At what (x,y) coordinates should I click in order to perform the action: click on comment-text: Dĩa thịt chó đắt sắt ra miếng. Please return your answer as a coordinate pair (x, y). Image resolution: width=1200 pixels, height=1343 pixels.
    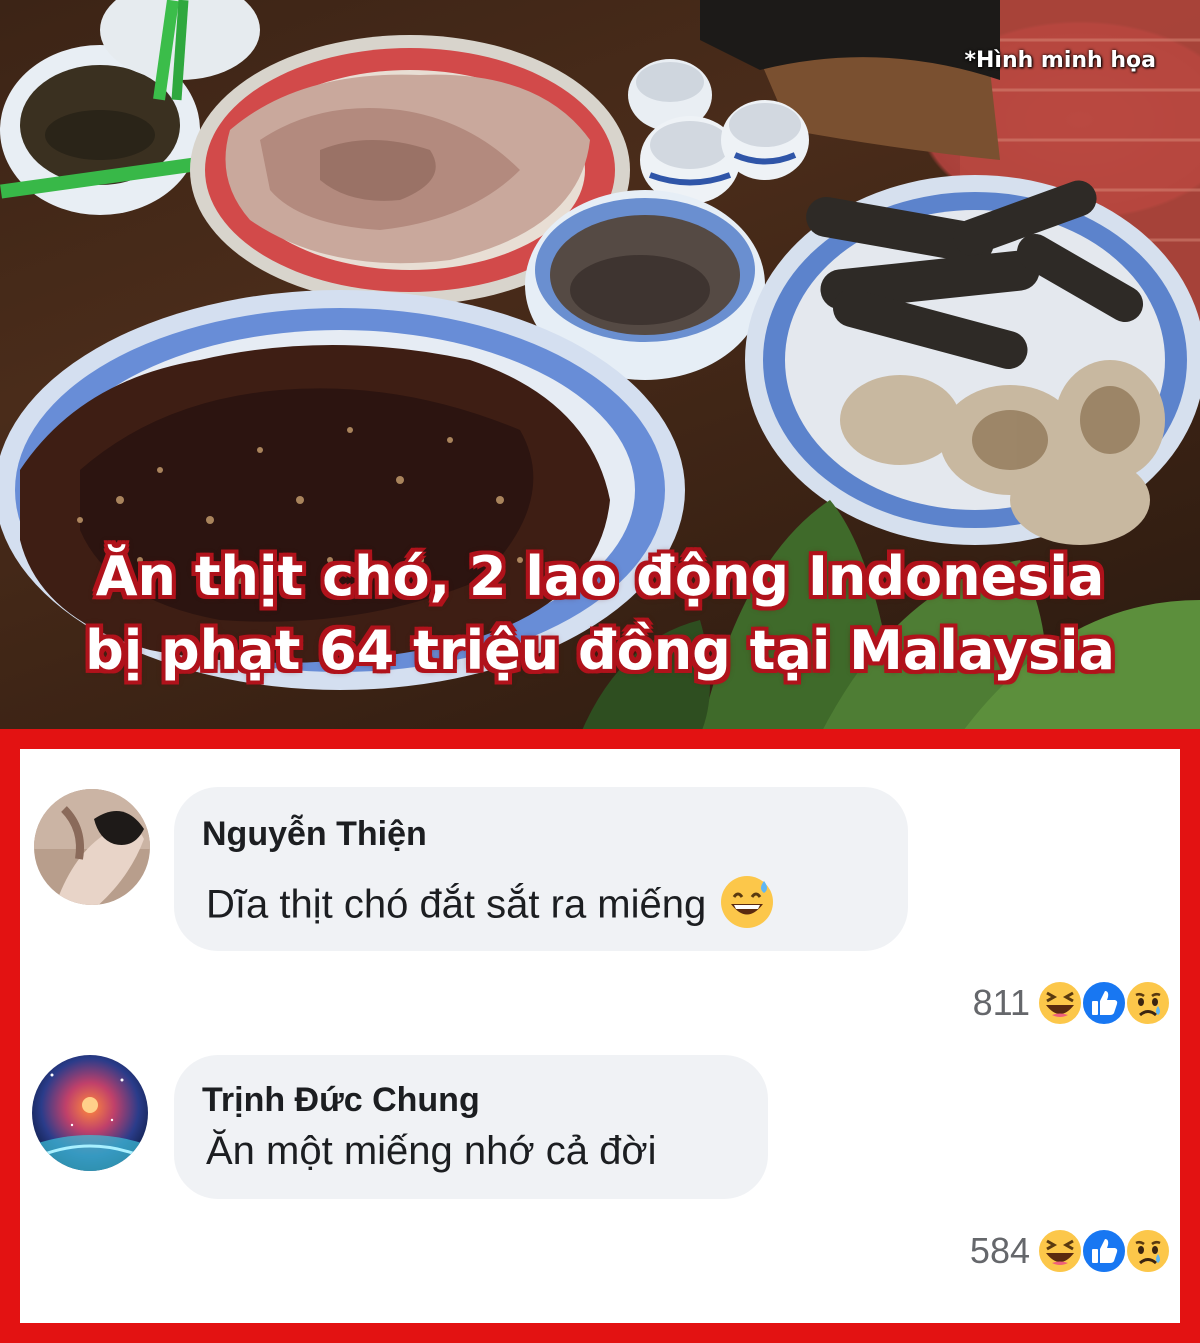
    Looking at the image, I should click on (490, 907).